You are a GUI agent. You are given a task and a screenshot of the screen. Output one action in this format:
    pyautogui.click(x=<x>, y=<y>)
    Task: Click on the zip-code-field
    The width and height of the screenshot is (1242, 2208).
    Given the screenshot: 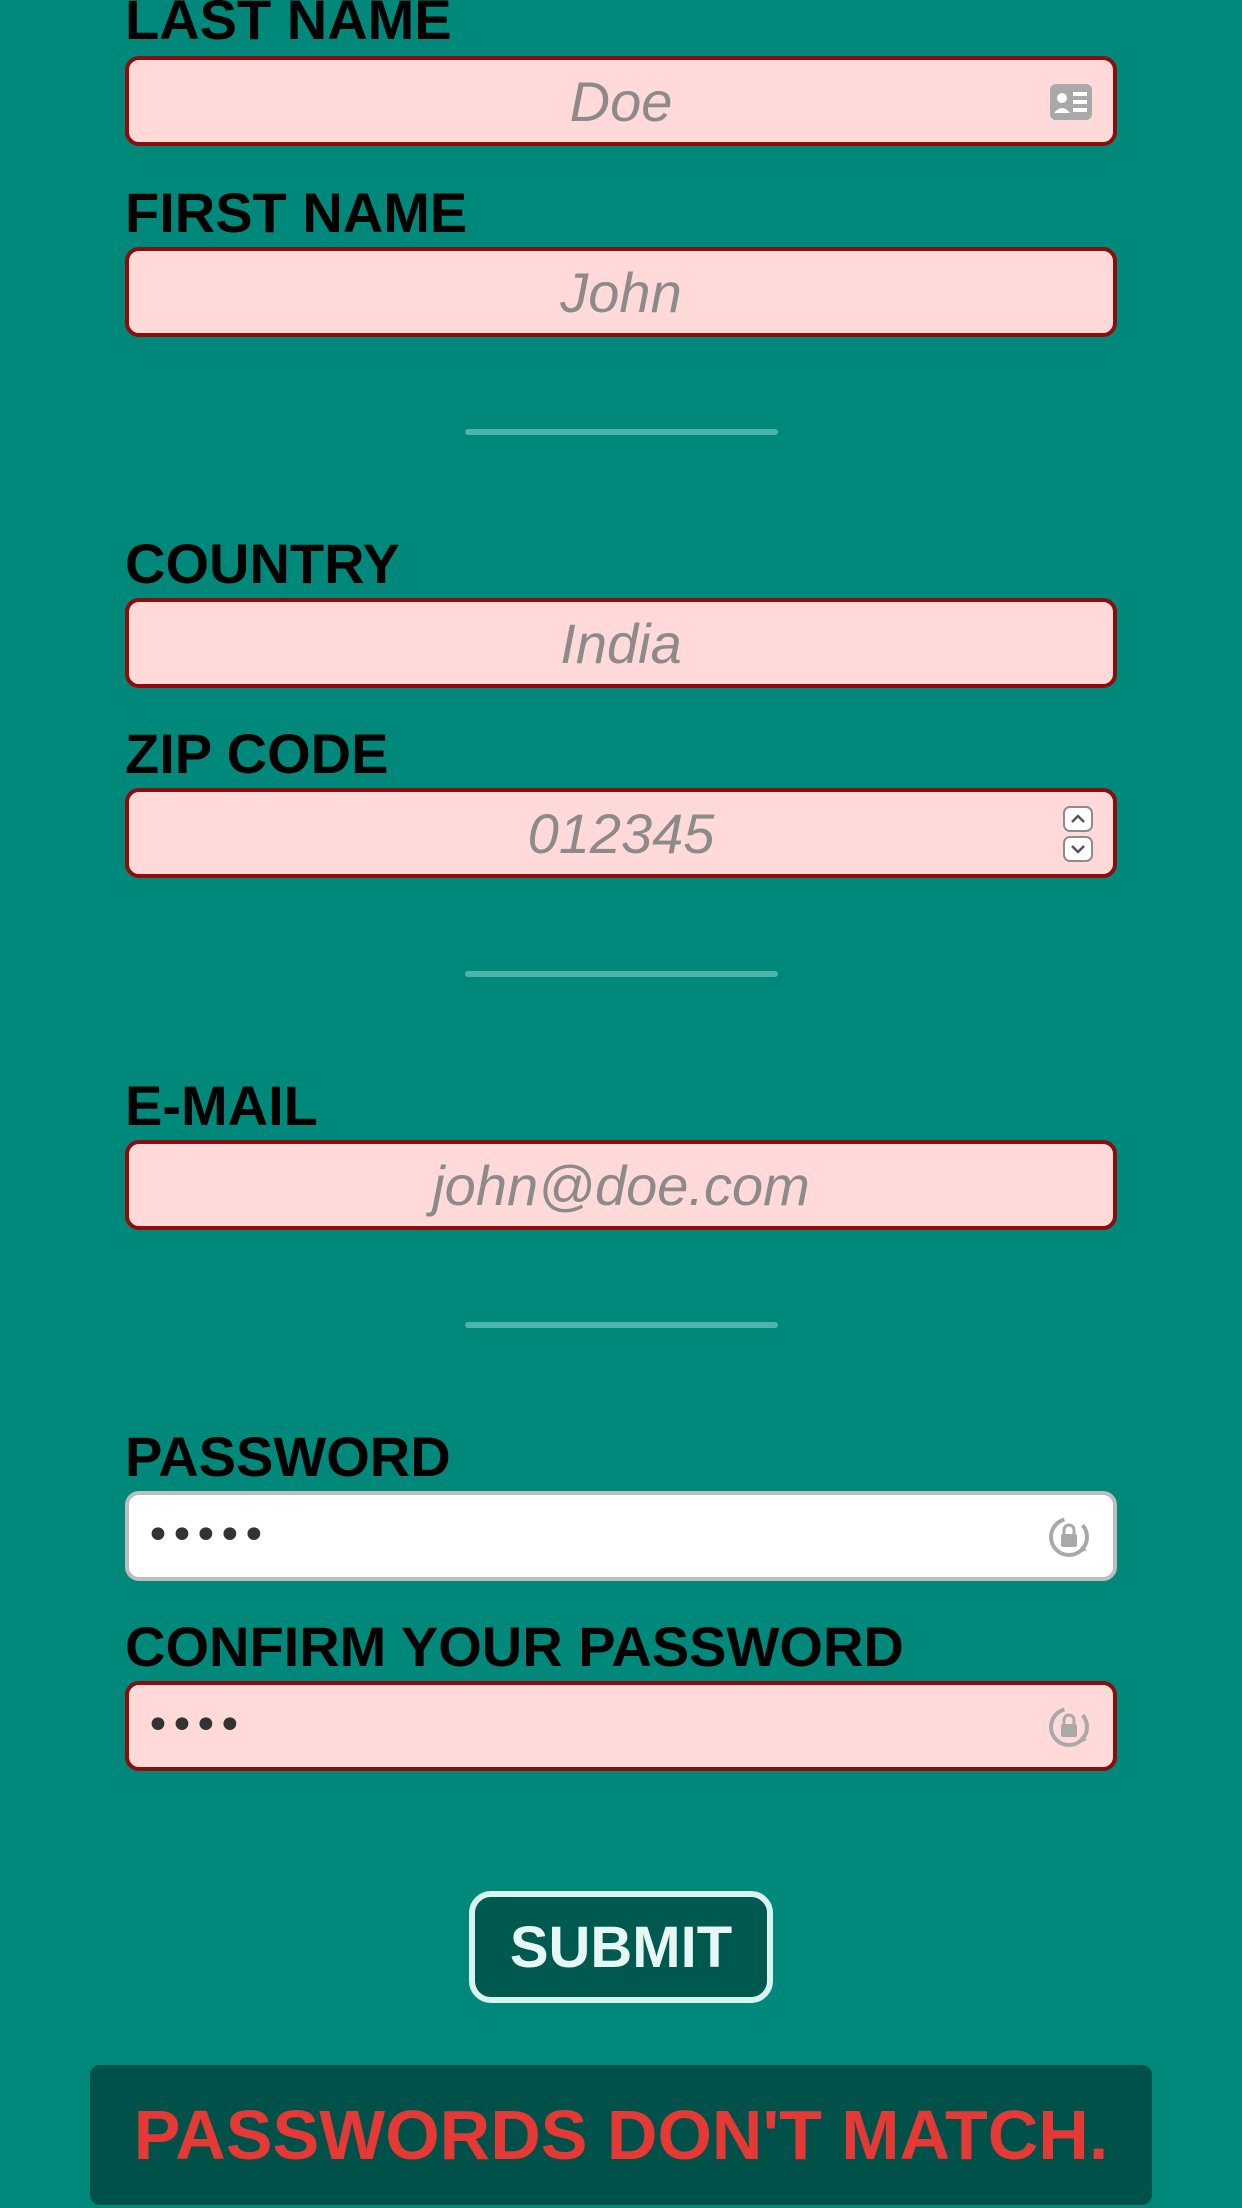 What is the action you would take?
    pyautogui.click(x=621, y=833)
    